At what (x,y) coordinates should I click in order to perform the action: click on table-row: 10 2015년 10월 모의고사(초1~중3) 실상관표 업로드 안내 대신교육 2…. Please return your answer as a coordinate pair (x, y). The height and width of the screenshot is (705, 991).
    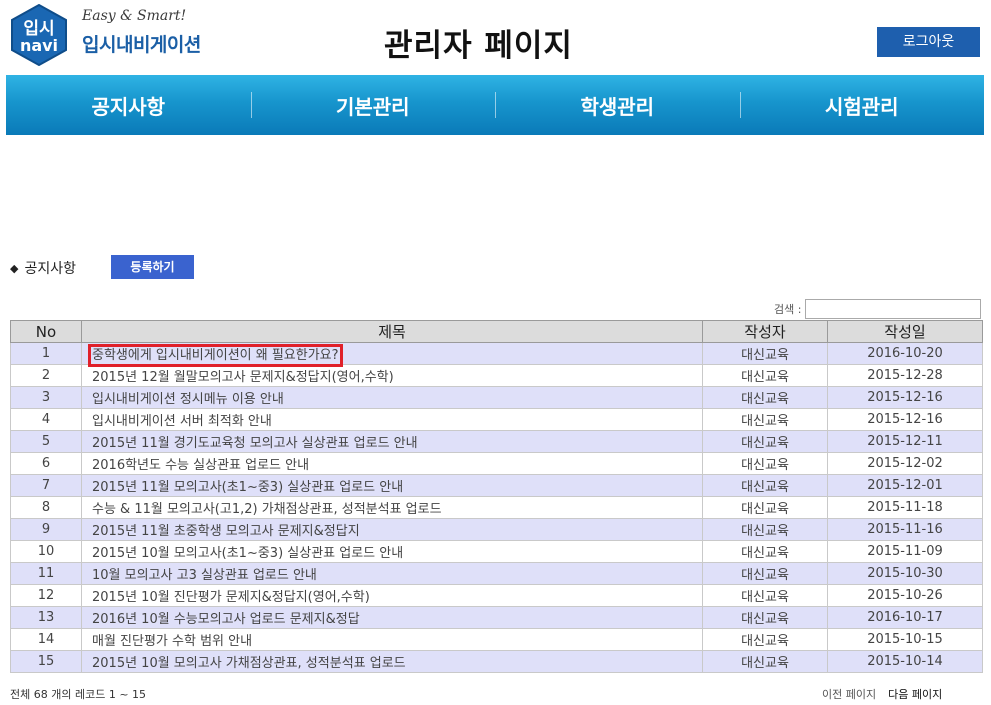
    Looking at the image, I should click on (496, 551).